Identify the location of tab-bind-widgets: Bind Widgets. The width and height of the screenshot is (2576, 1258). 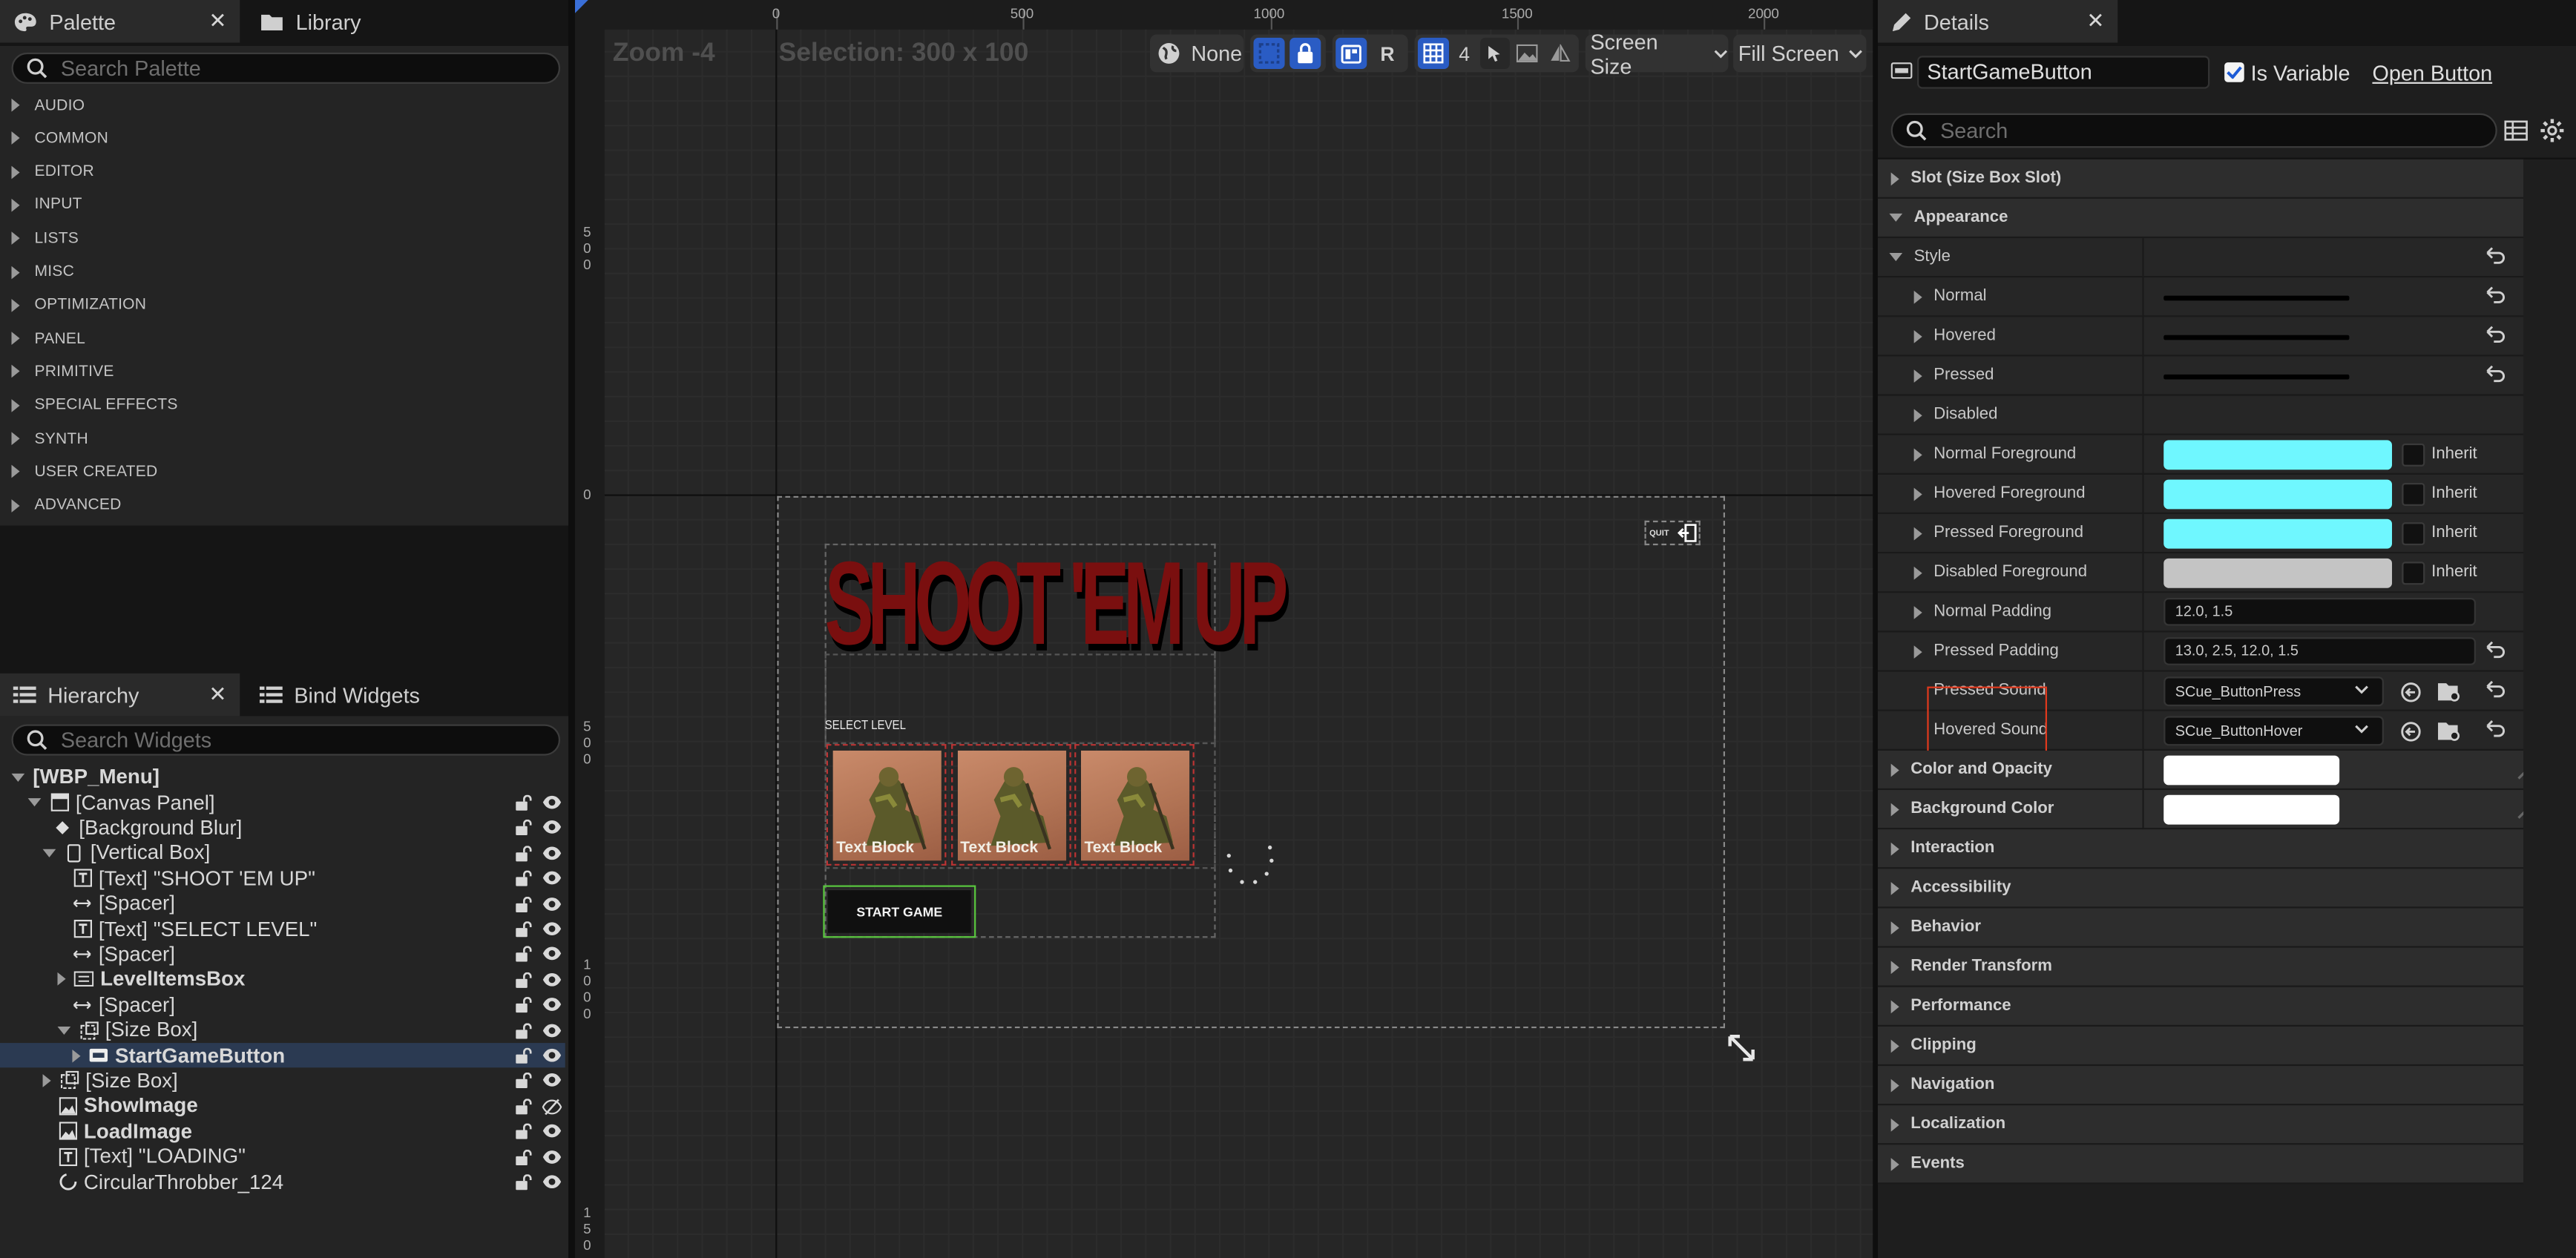
(361, 695).